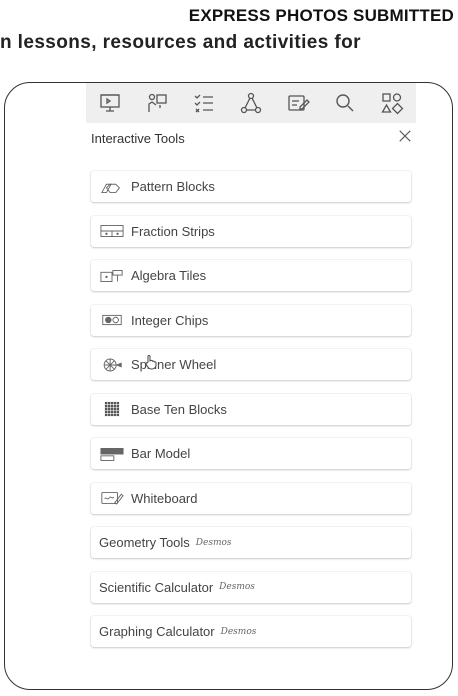 The width and height of the screenshot is (458, 696). What do you see at coordinates (173, 231) in the screenshot?
I see `tool-label: Fraction Strips` at bounding box center [173, 231].